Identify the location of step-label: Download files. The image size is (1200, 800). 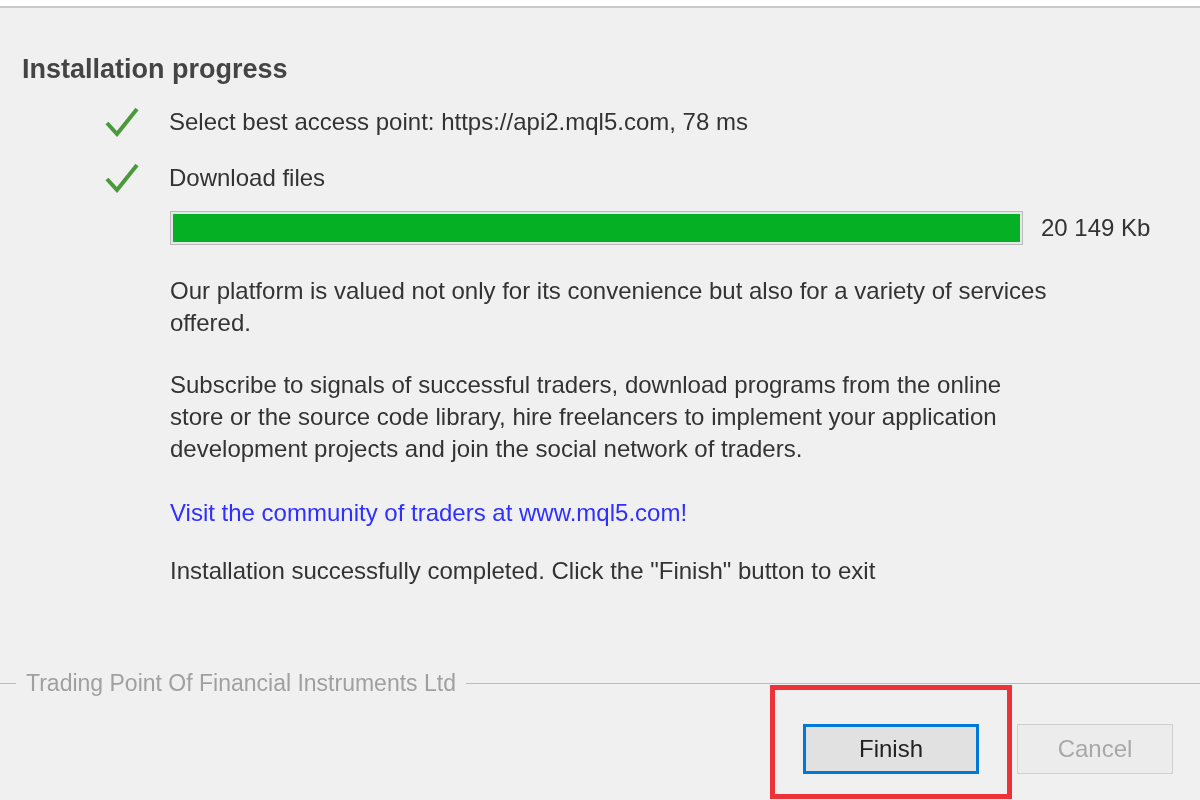
(247, 178).